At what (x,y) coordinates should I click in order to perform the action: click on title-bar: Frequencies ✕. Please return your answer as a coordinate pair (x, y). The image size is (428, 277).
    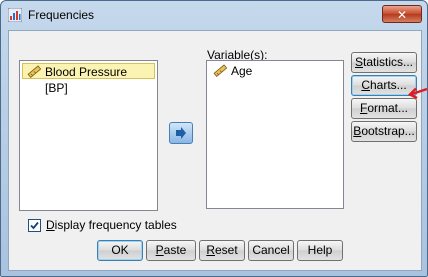
    Looking at the image, I should click on (214, 15).